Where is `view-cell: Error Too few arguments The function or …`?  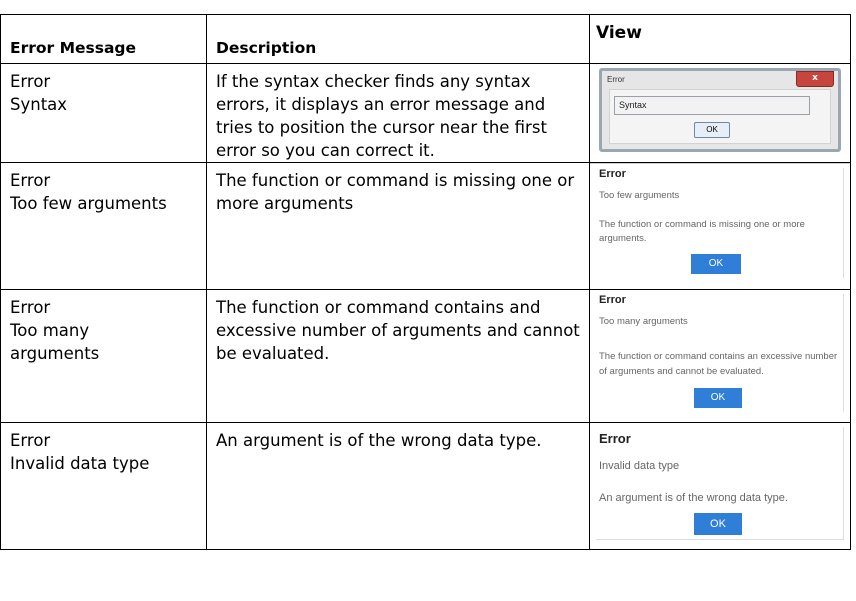
view-cell: Error Too few arguments The function or … is located at coordinates (720, 226).